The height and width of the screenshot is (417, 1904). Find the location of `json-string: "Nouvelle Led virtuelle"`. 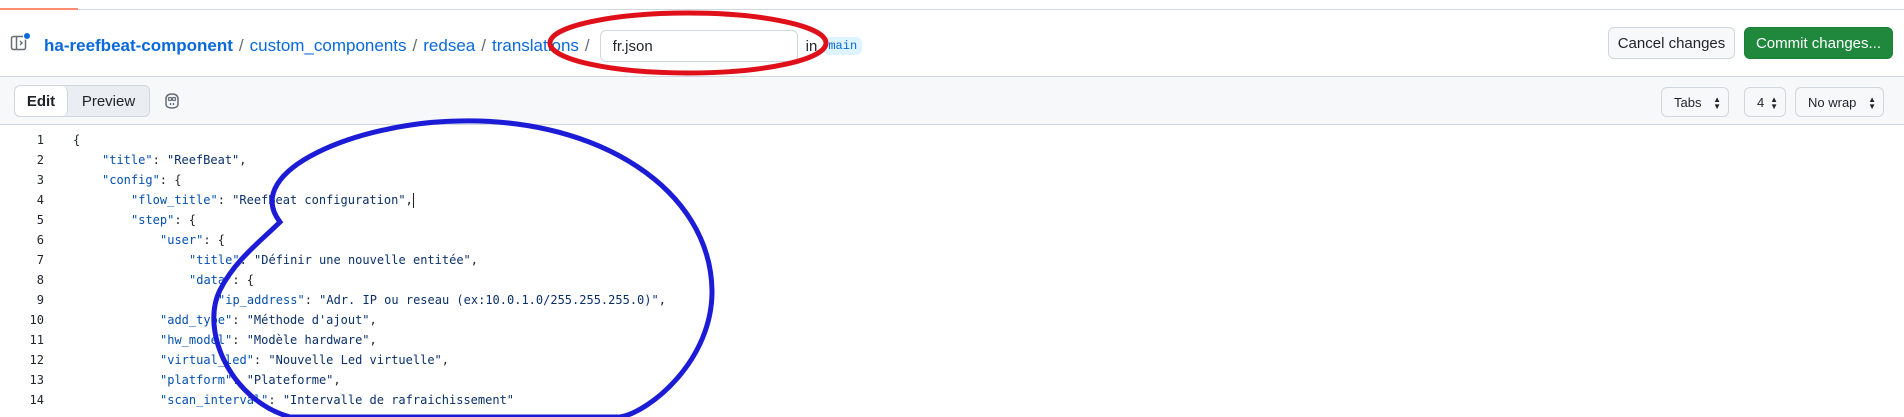

json-string: "Nouvelle Led virtuelle" is located at coordinates (355, 360).